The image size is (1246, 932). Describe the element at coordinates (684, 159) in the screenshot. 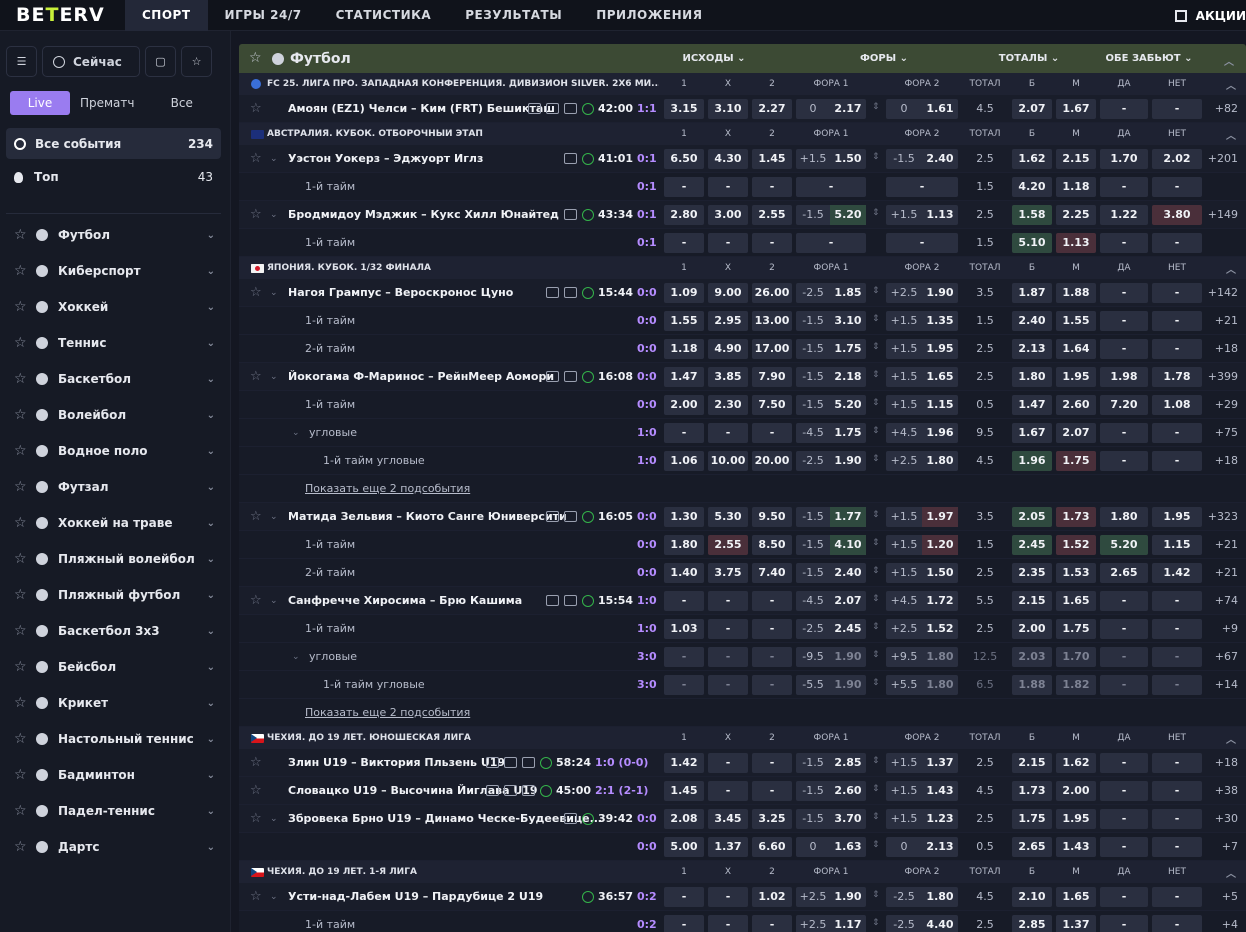

I see `odds-cell: 6.50` at that location.